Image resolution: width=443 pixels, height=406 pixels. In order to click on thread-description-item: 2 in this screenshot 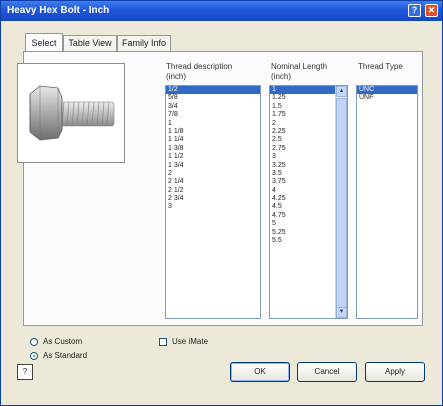, I will do `click(213, 174)`.